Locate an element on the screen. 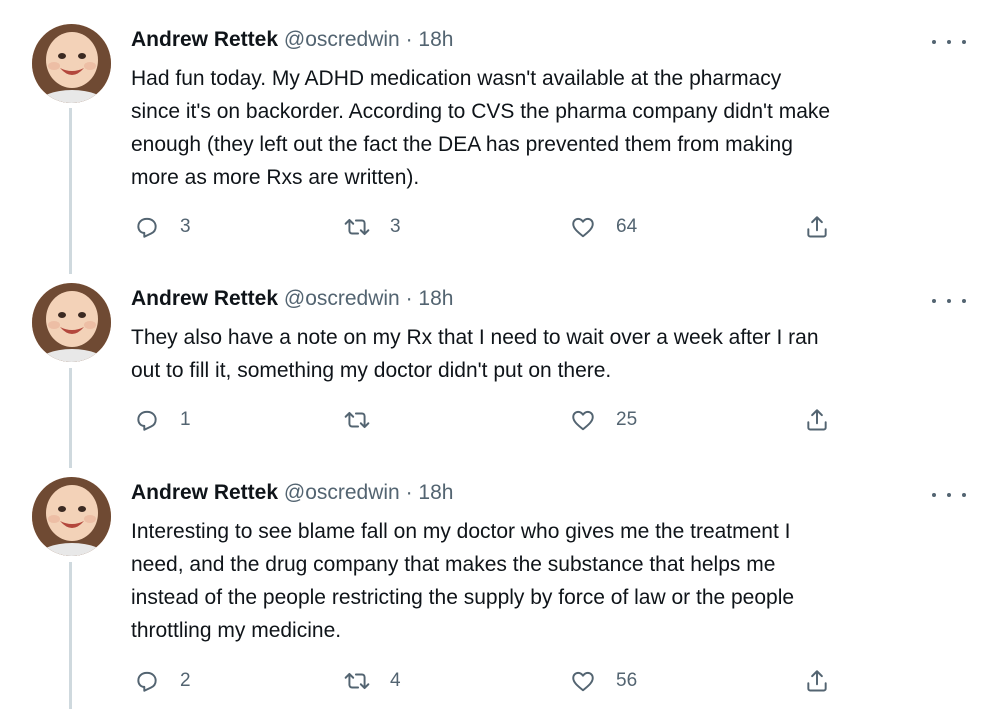 The image size is (987, 709). reply-button: 2 is located at coordinates (162, 681).